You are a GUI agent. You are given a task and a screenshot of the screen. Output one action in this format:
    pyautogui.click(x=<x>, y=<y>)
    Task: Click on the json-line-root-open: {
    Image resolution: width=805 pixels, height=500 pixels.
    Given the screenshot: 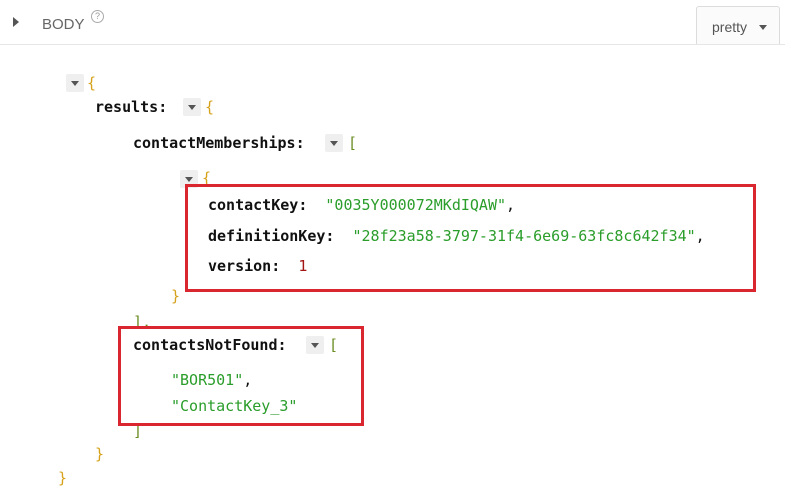 What is the action you would take?
    pyautogui.click(x=91, y=83)
    